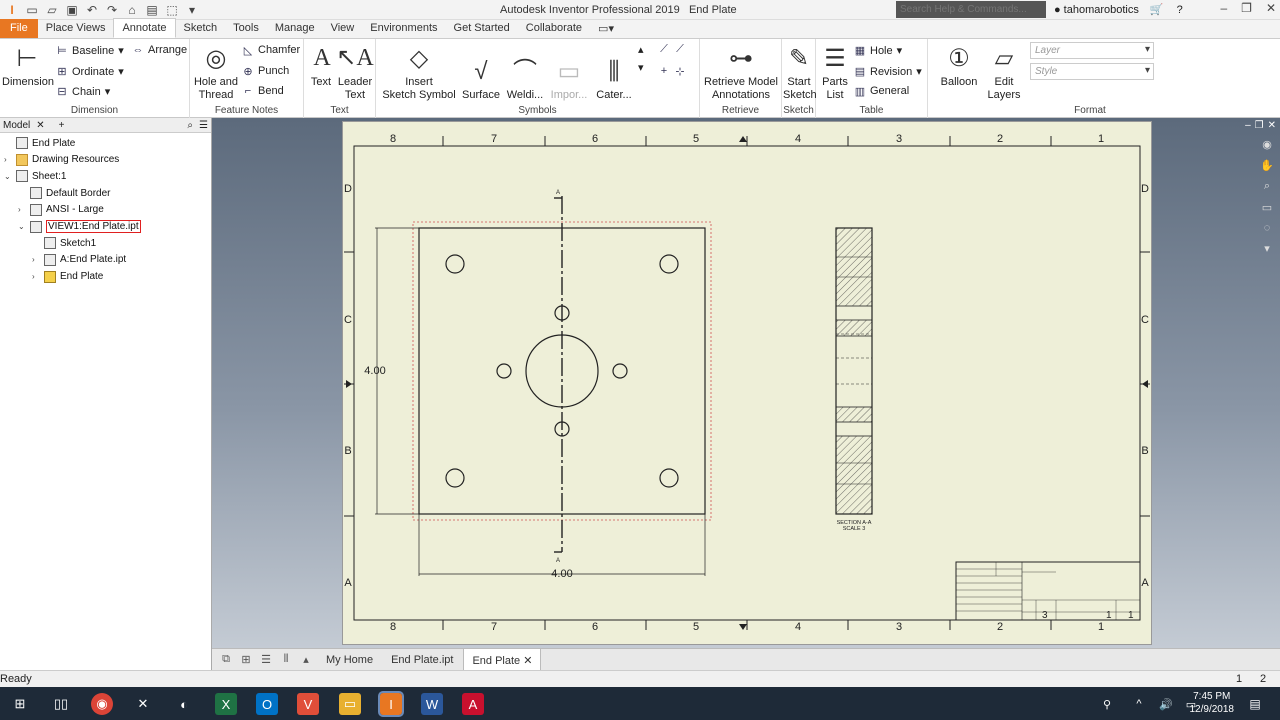  I want to click on app-logo-icon: I, so click(12, 10).